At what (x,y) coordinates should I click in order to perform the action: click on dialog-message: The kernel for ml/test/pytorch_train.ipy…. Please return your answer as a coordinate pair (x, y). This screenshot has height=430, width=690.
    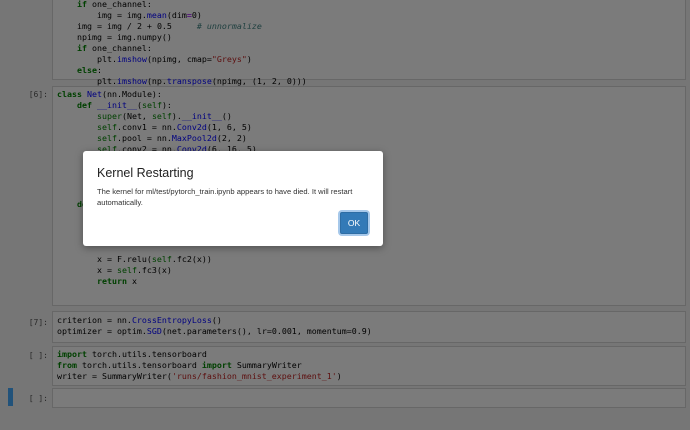
    Looking at the image, I should click on (225, 197).